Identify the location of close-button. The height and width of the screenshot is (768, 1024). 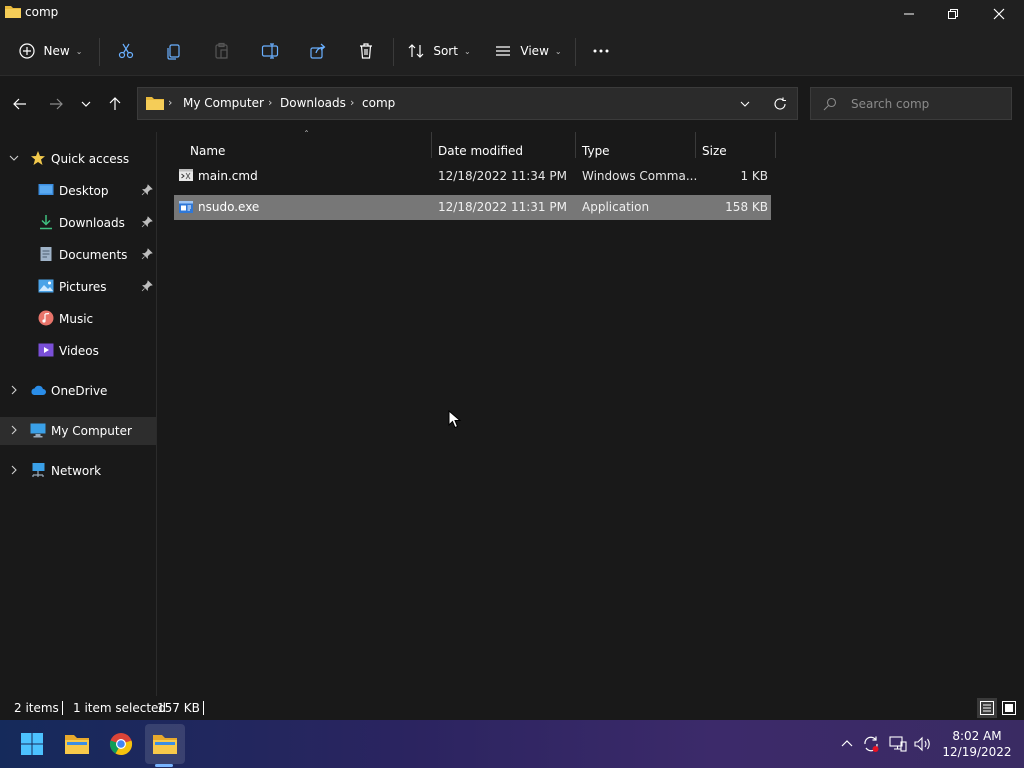
(999, 14).